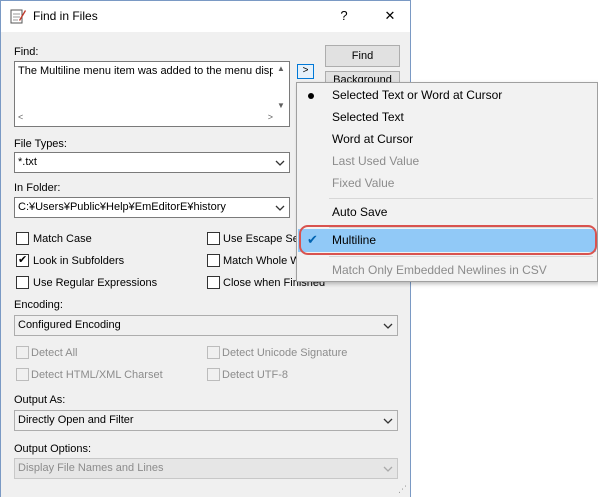  I want to click on menu-item-label: Selected Text, so click(368, 117).